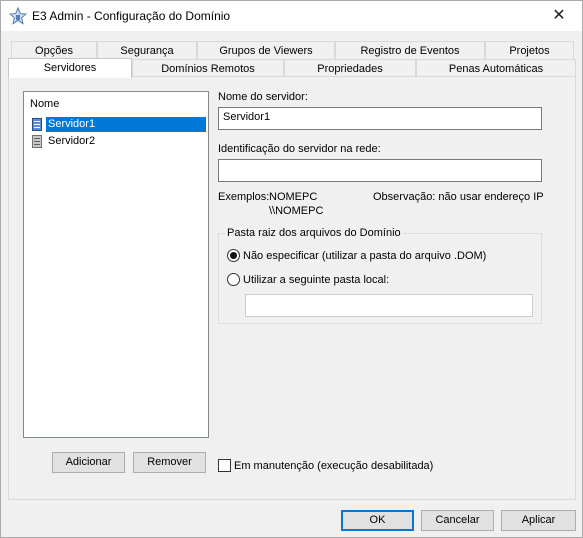 The width and height of the screenshot is (583, 538). Describe the element at coordinates (538, 520) in the screenshot. I see `apply-button: Aplicar` at that location.